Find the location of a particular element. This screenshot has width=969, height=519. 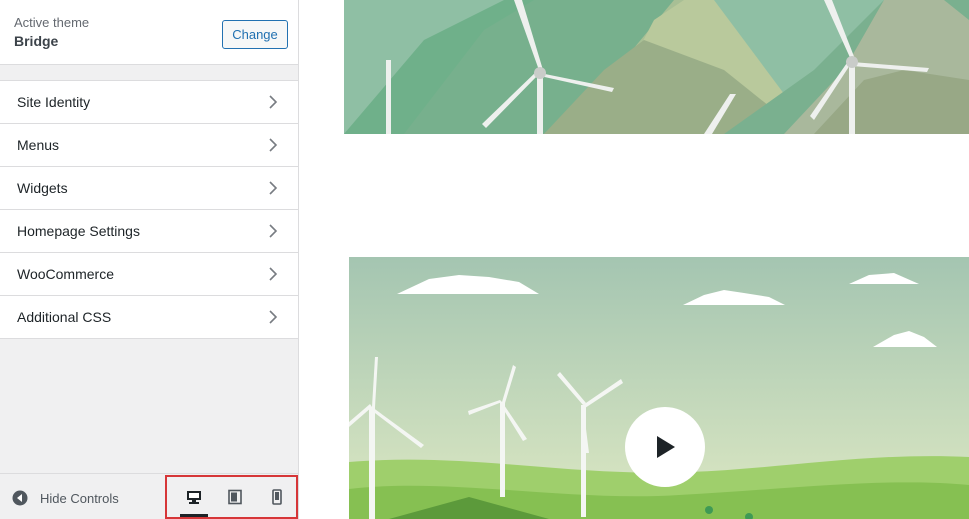

menu-item-label: Menus is located at coordinates (38, 145).